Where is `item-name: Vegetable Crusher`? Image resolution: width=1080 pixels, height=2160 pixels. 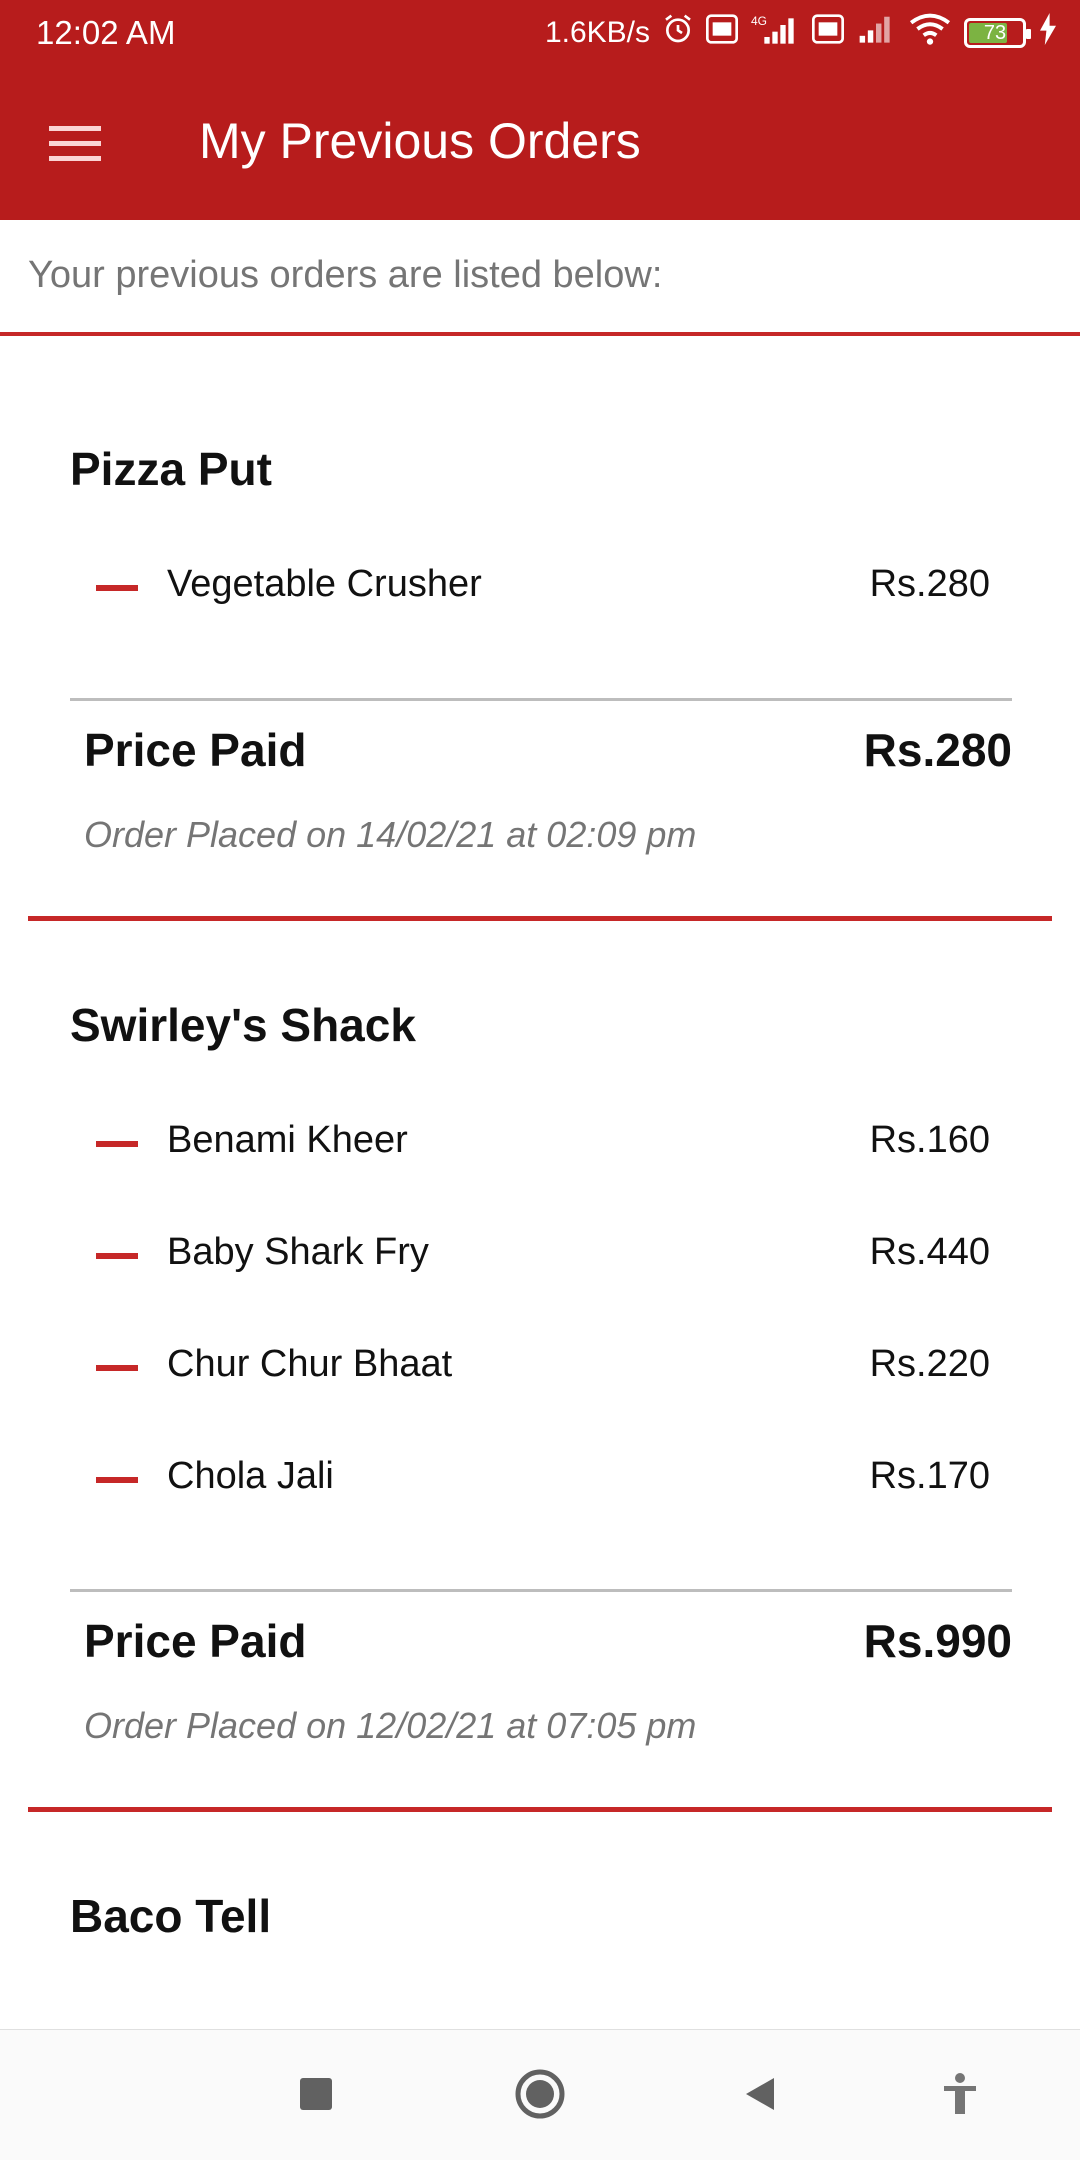
item-name: Vegetable Crusher is located at coordinates (324, 584).